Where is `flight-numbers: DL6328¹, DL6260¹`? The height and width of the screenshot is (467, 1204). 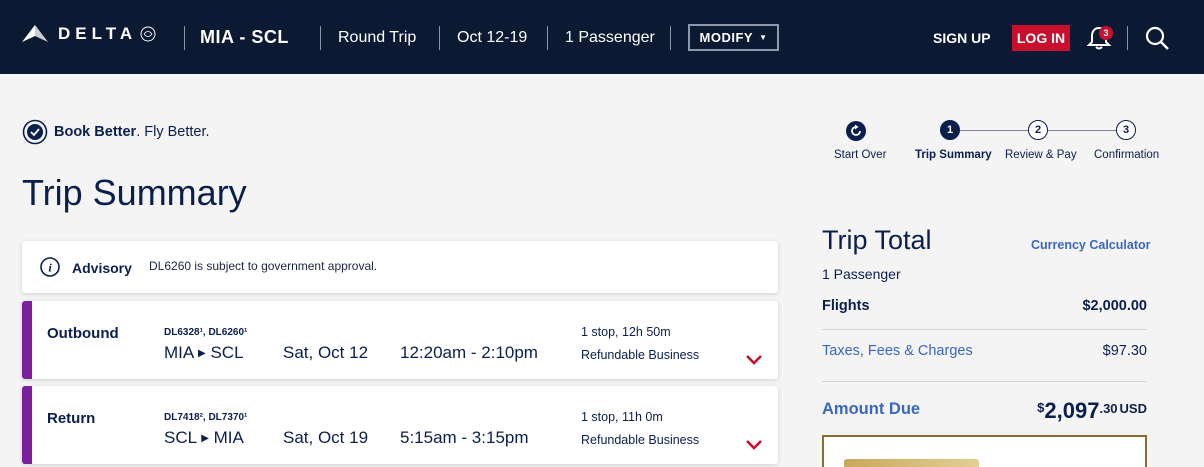 flight-numbers: DL6328¹, DL6260¹ is located at coordinates (206, 332).